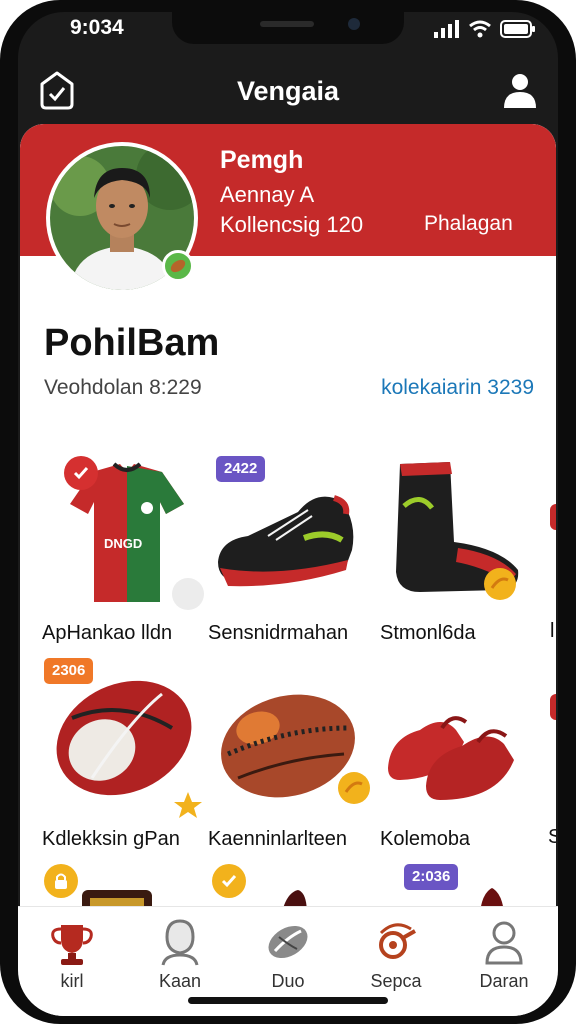  What do you see at coordinates (61, 881) in the screenshot?
I see `lock-icon` at bounding box center [61, 881].